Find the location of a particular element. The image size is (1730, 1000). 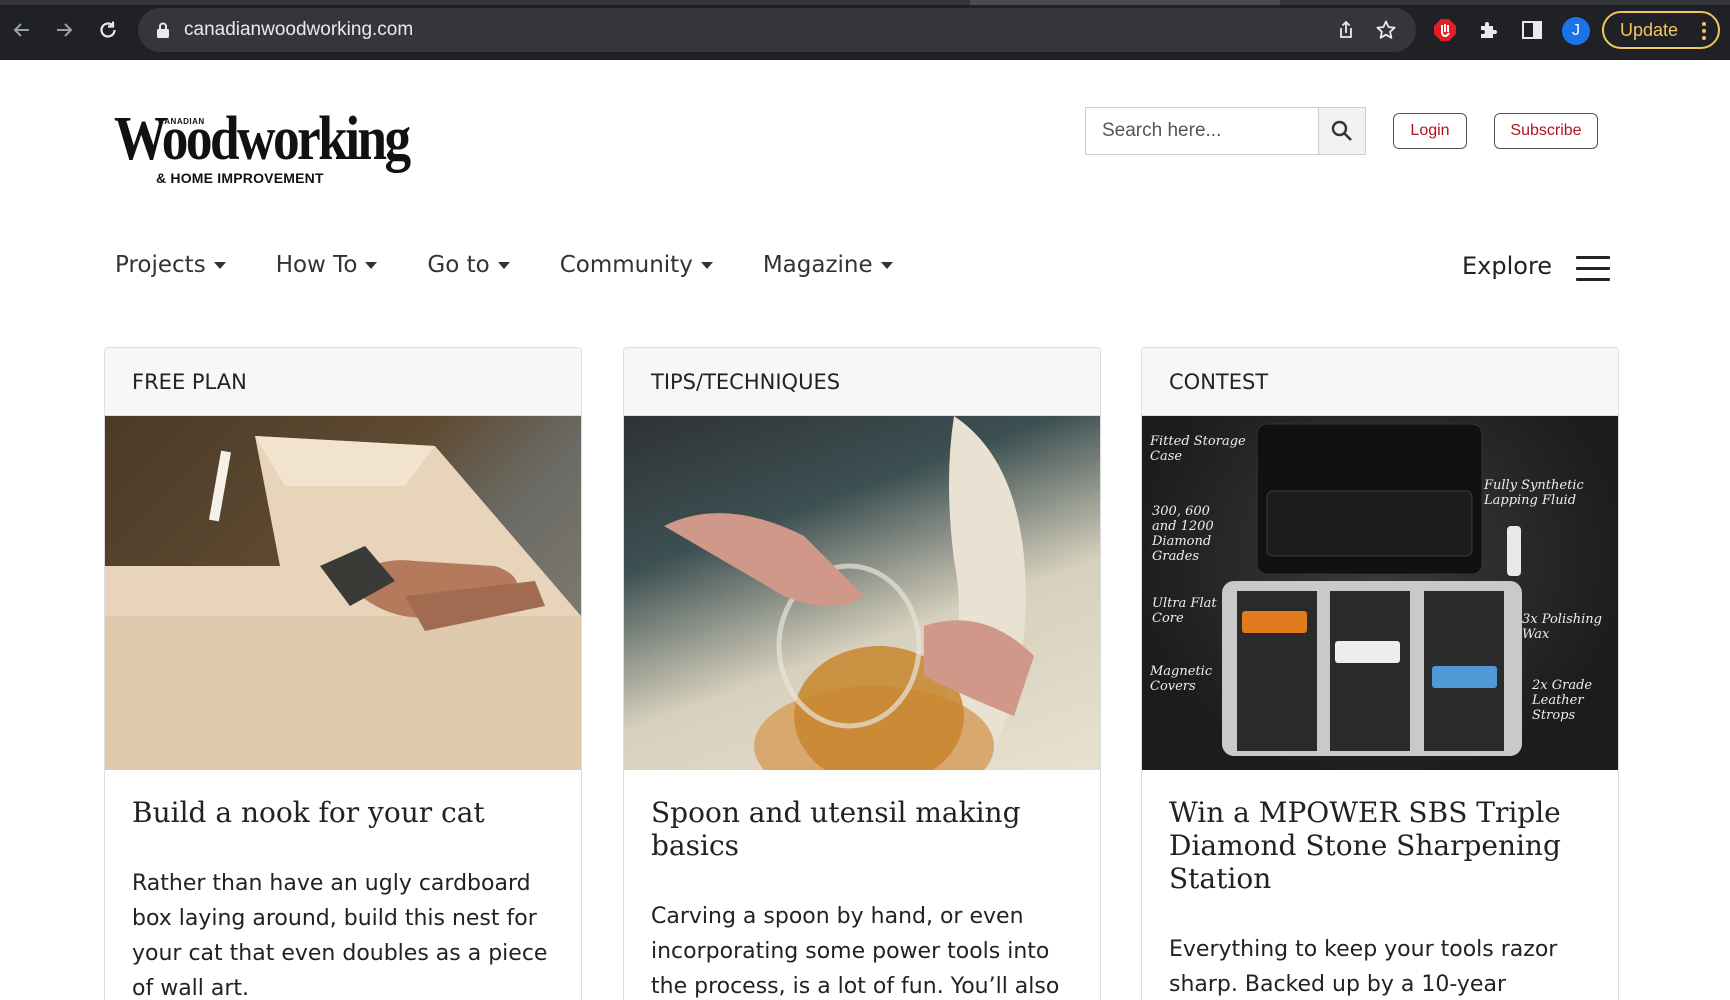

site-logo: Woodworking CANADIAN & HOME IMPROVEMENT is located at coordinates (262, 150).